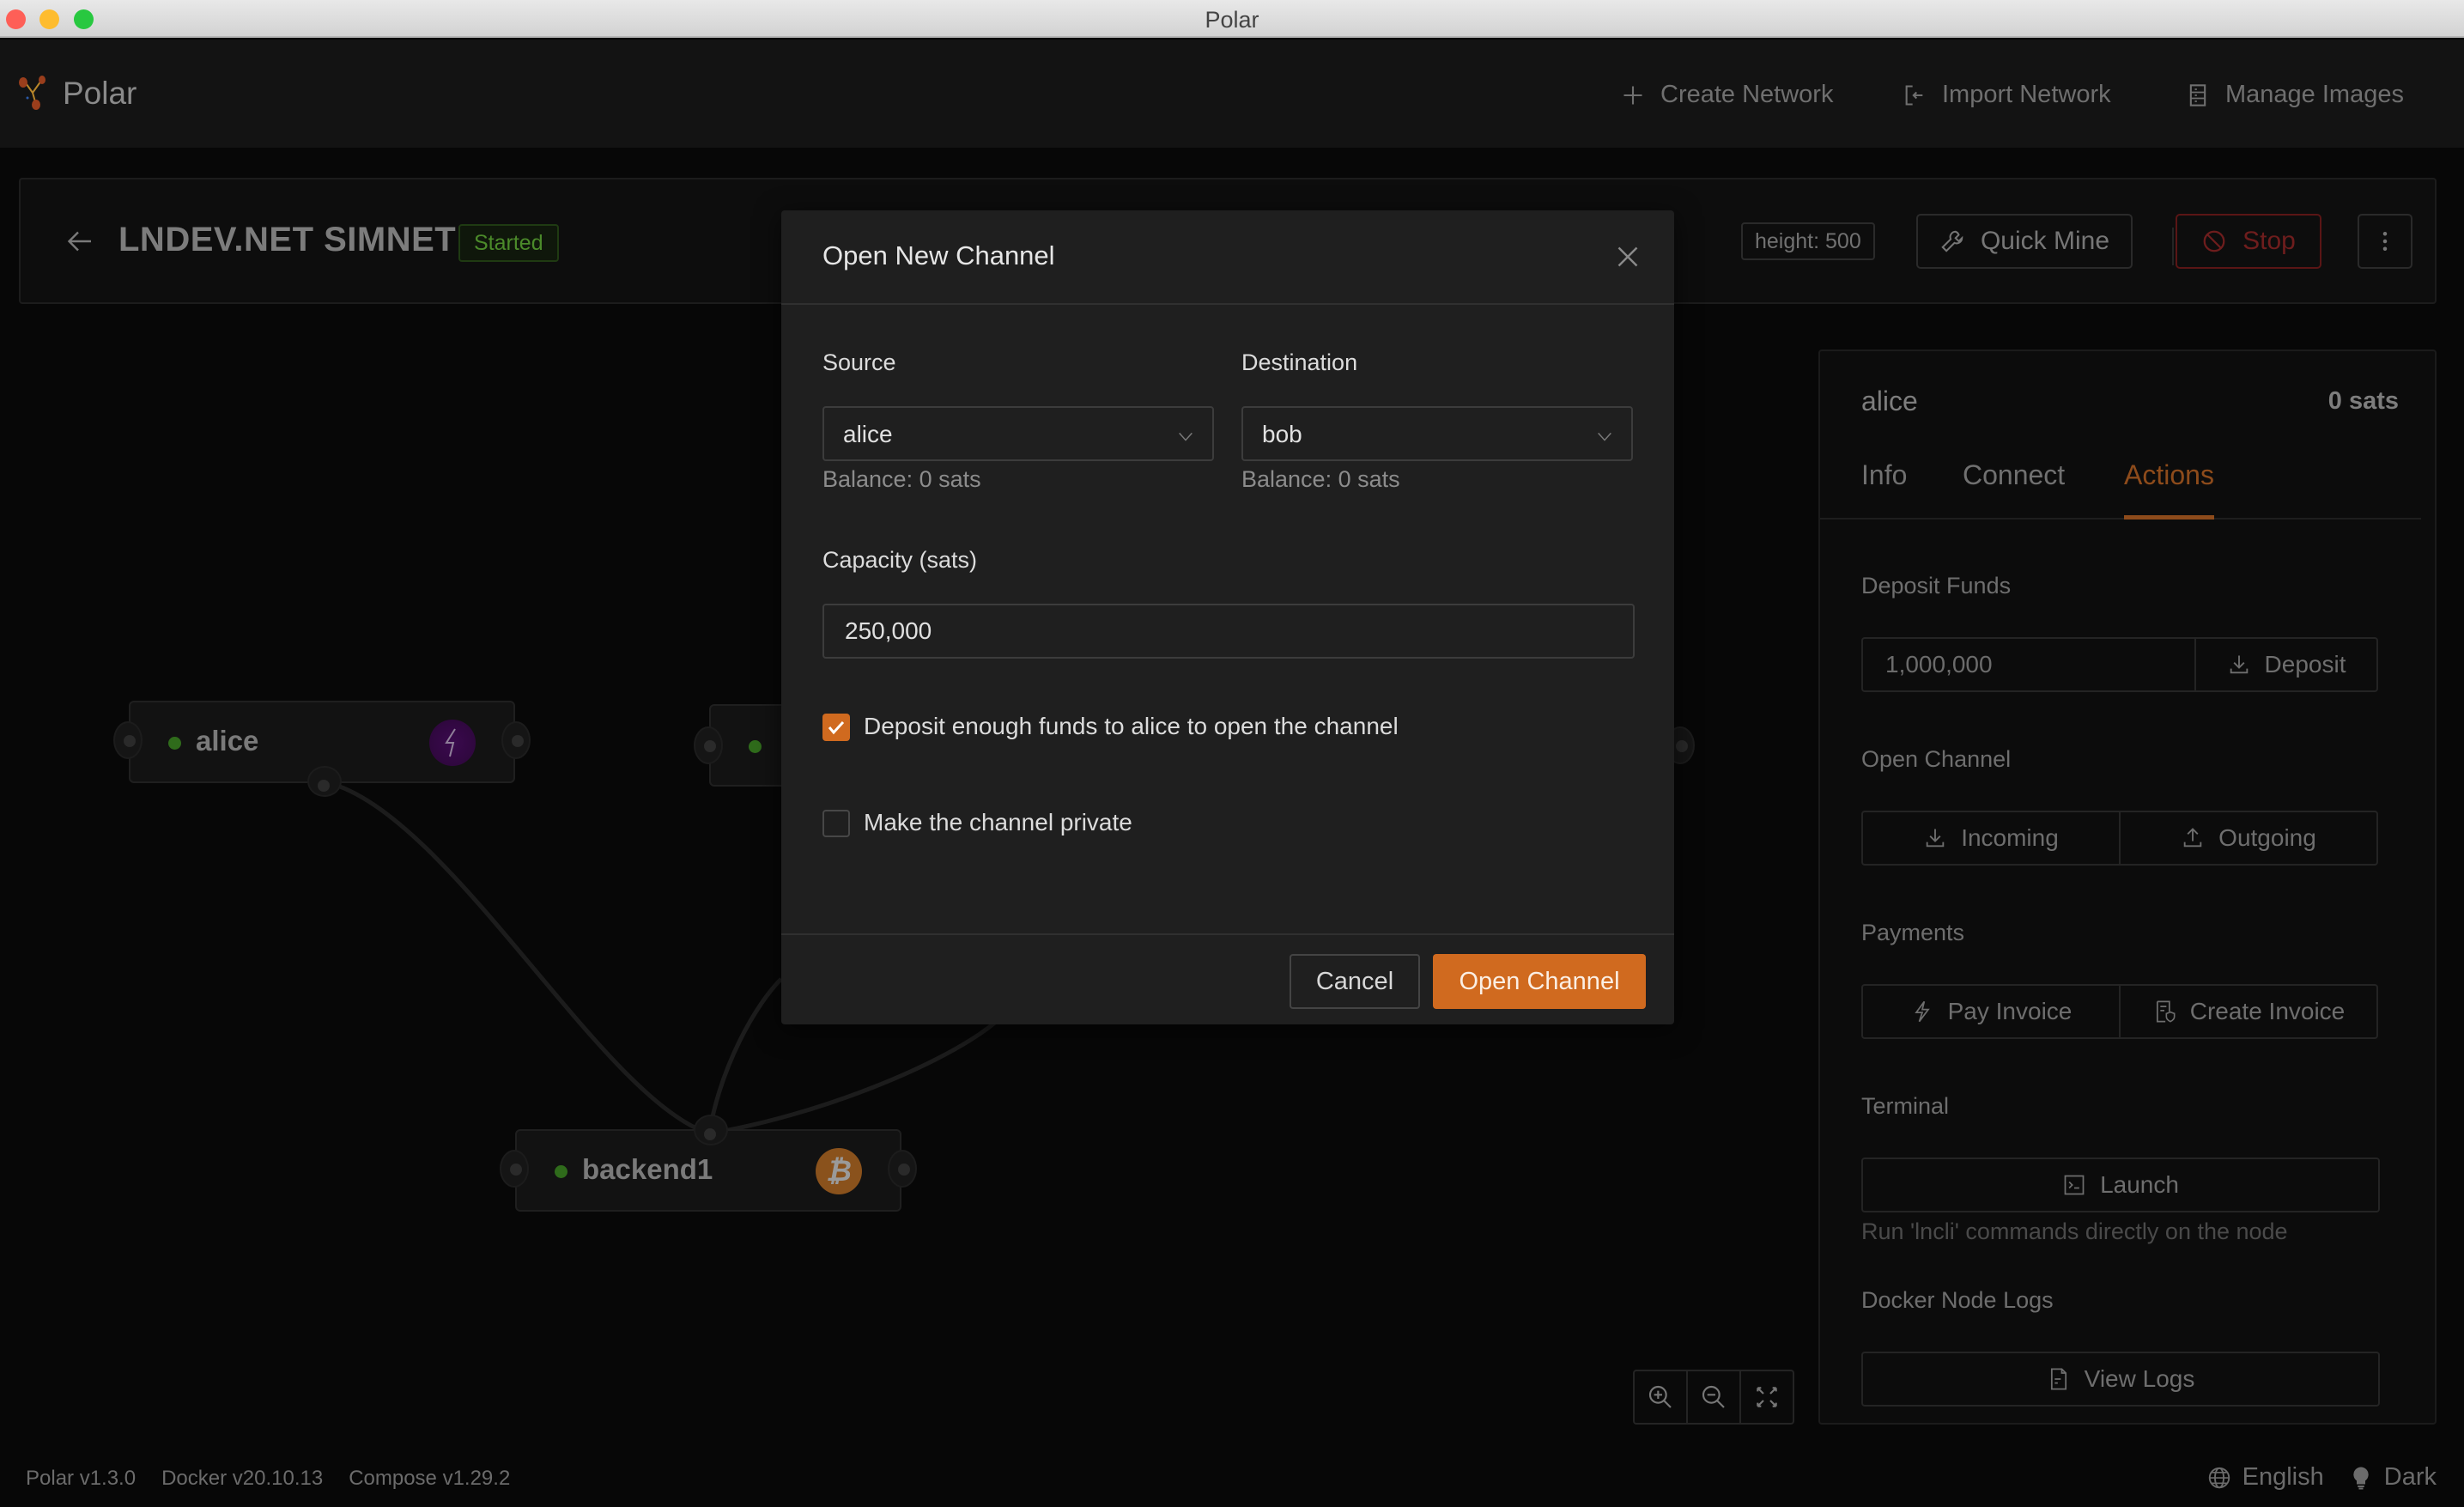  What do you see at coordinates (2139, 1378) in the screenshot?
I see `view-logs-label: View Logs` at bounding box center [2139, 1378].